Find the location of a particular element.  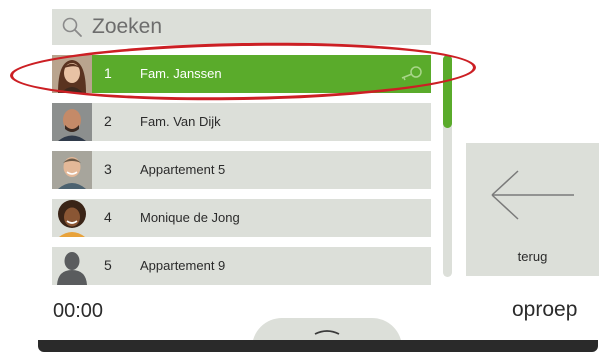

contact-row-3: 3 Appartement 5 is located at coordinates (241, 170).